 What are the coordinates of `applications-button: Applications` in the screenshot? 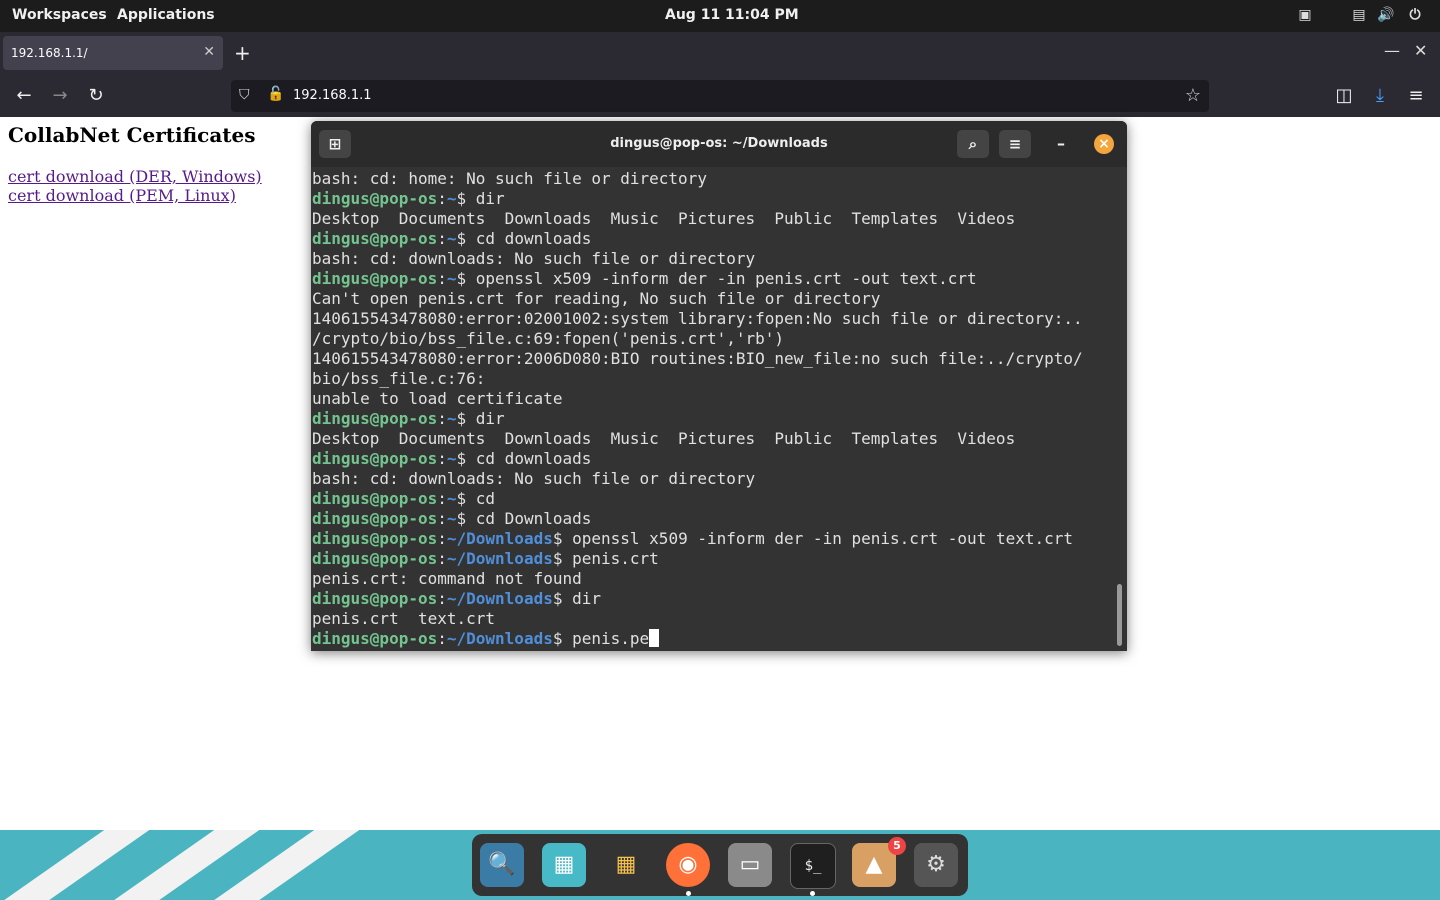 It's located at (166, 15).